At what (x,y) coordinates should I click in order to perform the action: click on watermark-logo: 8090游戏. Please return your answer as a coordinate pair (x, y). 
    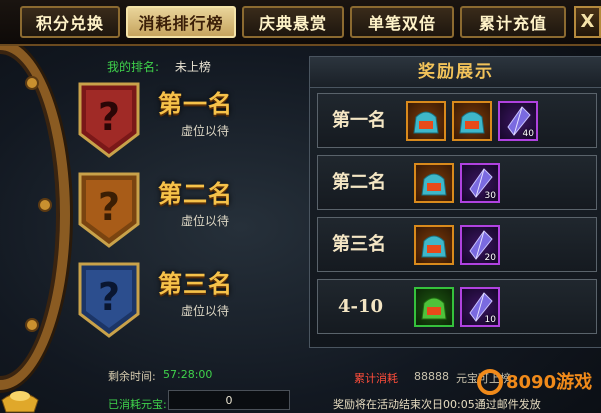
    Looking at the image, I should click on (534, 382).